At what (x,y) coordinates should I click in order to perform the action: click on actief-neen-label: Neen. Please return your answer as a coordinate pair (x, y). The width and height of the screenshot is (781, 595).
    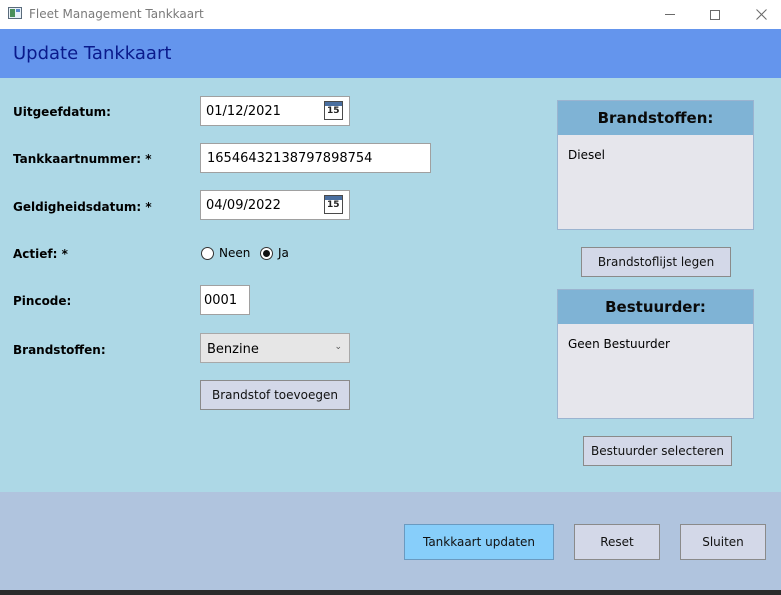
    Looking at the image, I should click on (235, 253).